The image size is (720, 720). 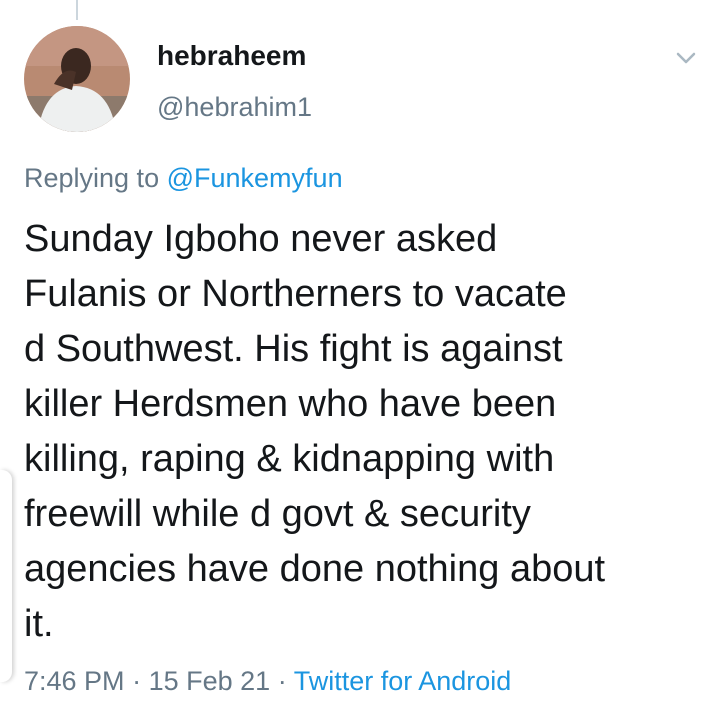 What do you see at coordinates (255, 178) in the screenshot?
I see `reply-mention-link: @Funkemyfun` at bounding box center [255, 178].